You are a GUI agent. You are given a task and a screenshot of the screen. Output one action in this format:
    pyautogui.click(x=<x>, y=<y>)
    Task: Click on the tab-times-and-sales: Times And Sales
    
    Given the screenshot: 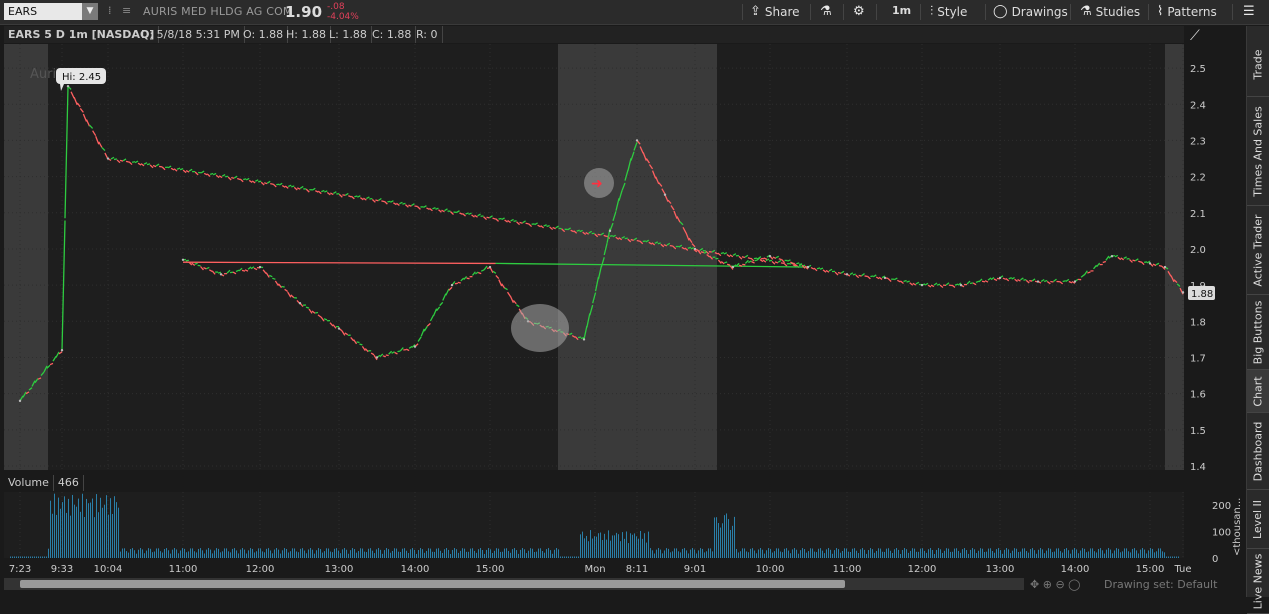 What is the action you would take?
    pyautogui.click(x=1258, y=151)
    